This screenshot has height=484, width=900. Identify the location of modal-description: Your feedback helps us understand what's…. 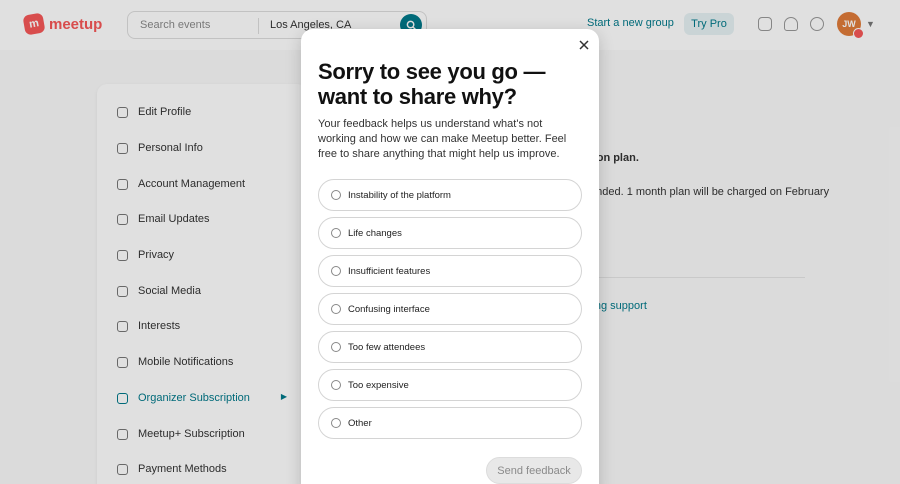
(442, 139).